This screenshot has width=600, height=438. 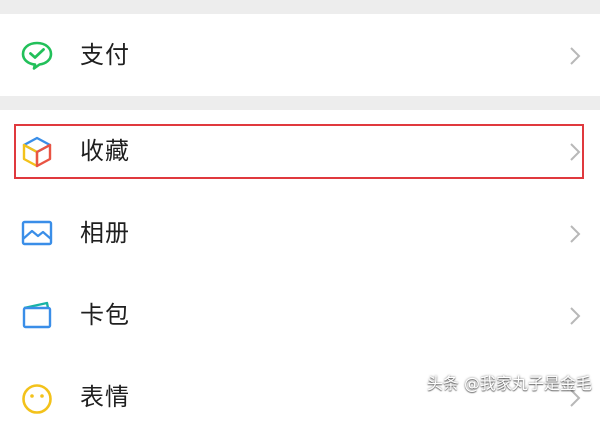 I want to click on menu-item-pay-label: 支付, so click(x=105, y=55).